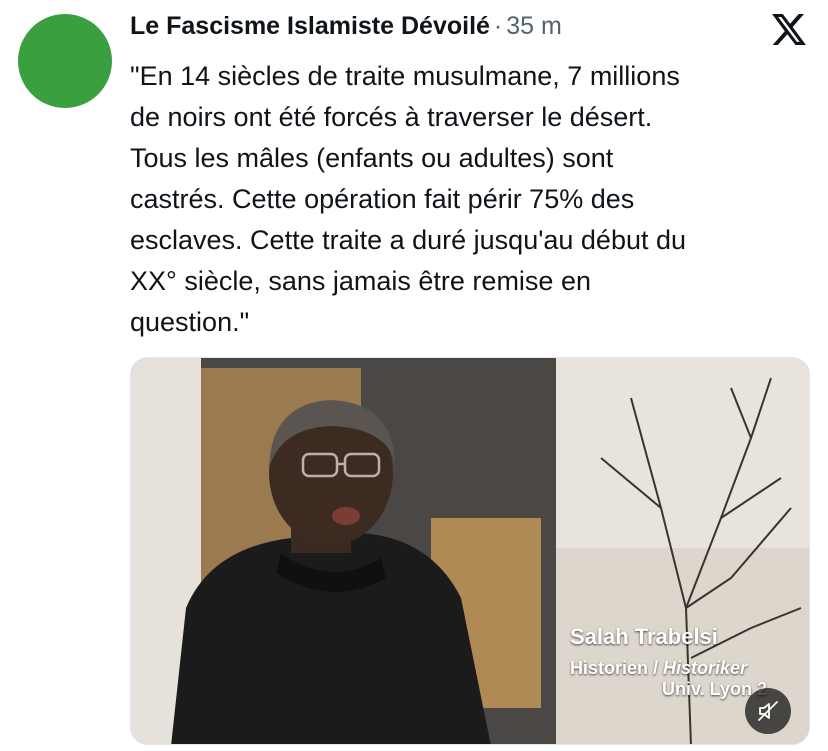 This screenshot has width=828, height=751. I want to click on mute-button, so click(768, 711).